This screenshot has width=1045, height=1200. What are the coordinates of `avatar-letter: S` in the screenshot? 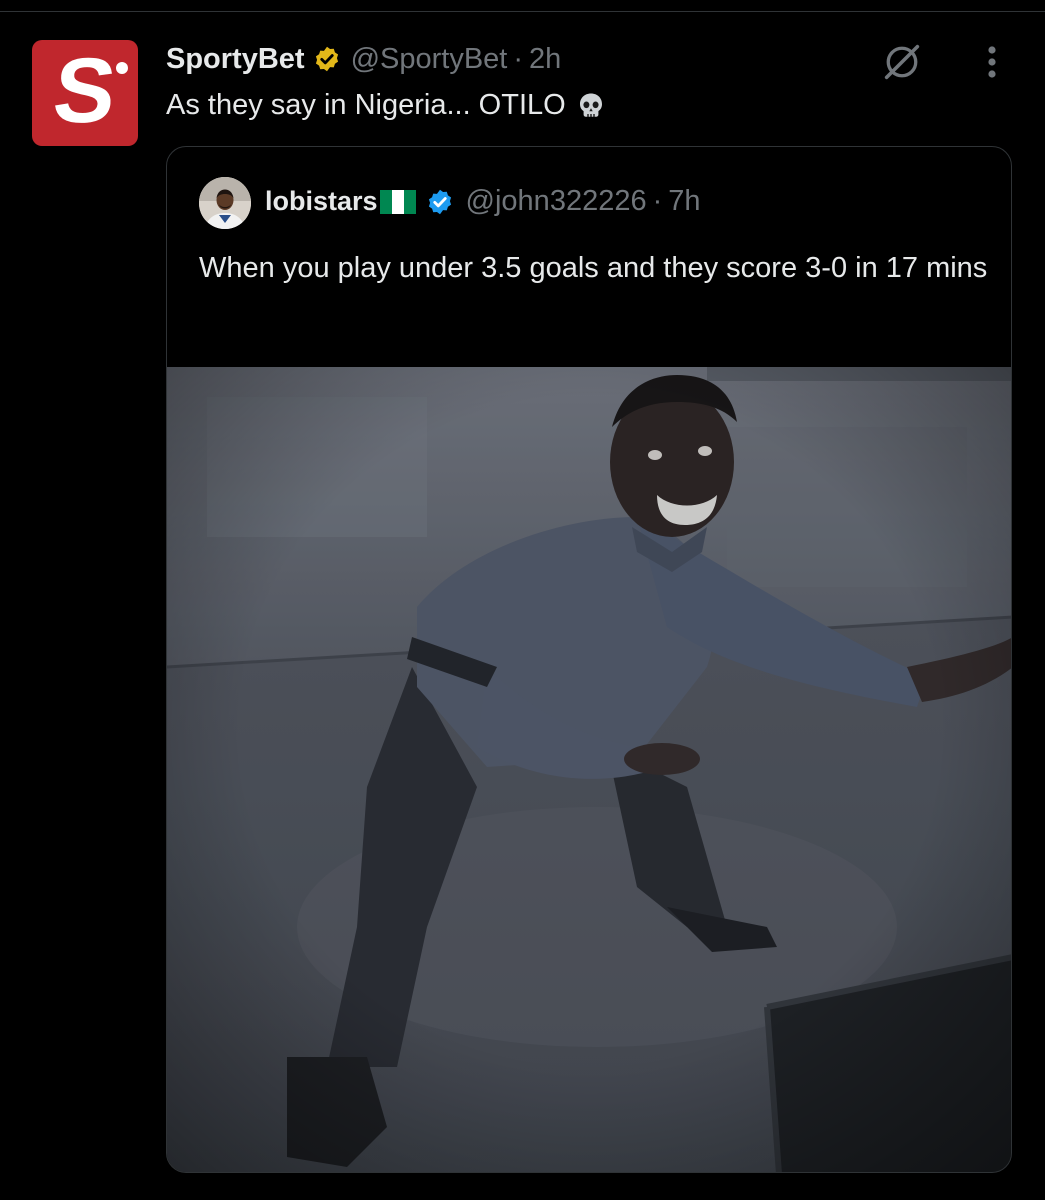 It's located at (85, 91).